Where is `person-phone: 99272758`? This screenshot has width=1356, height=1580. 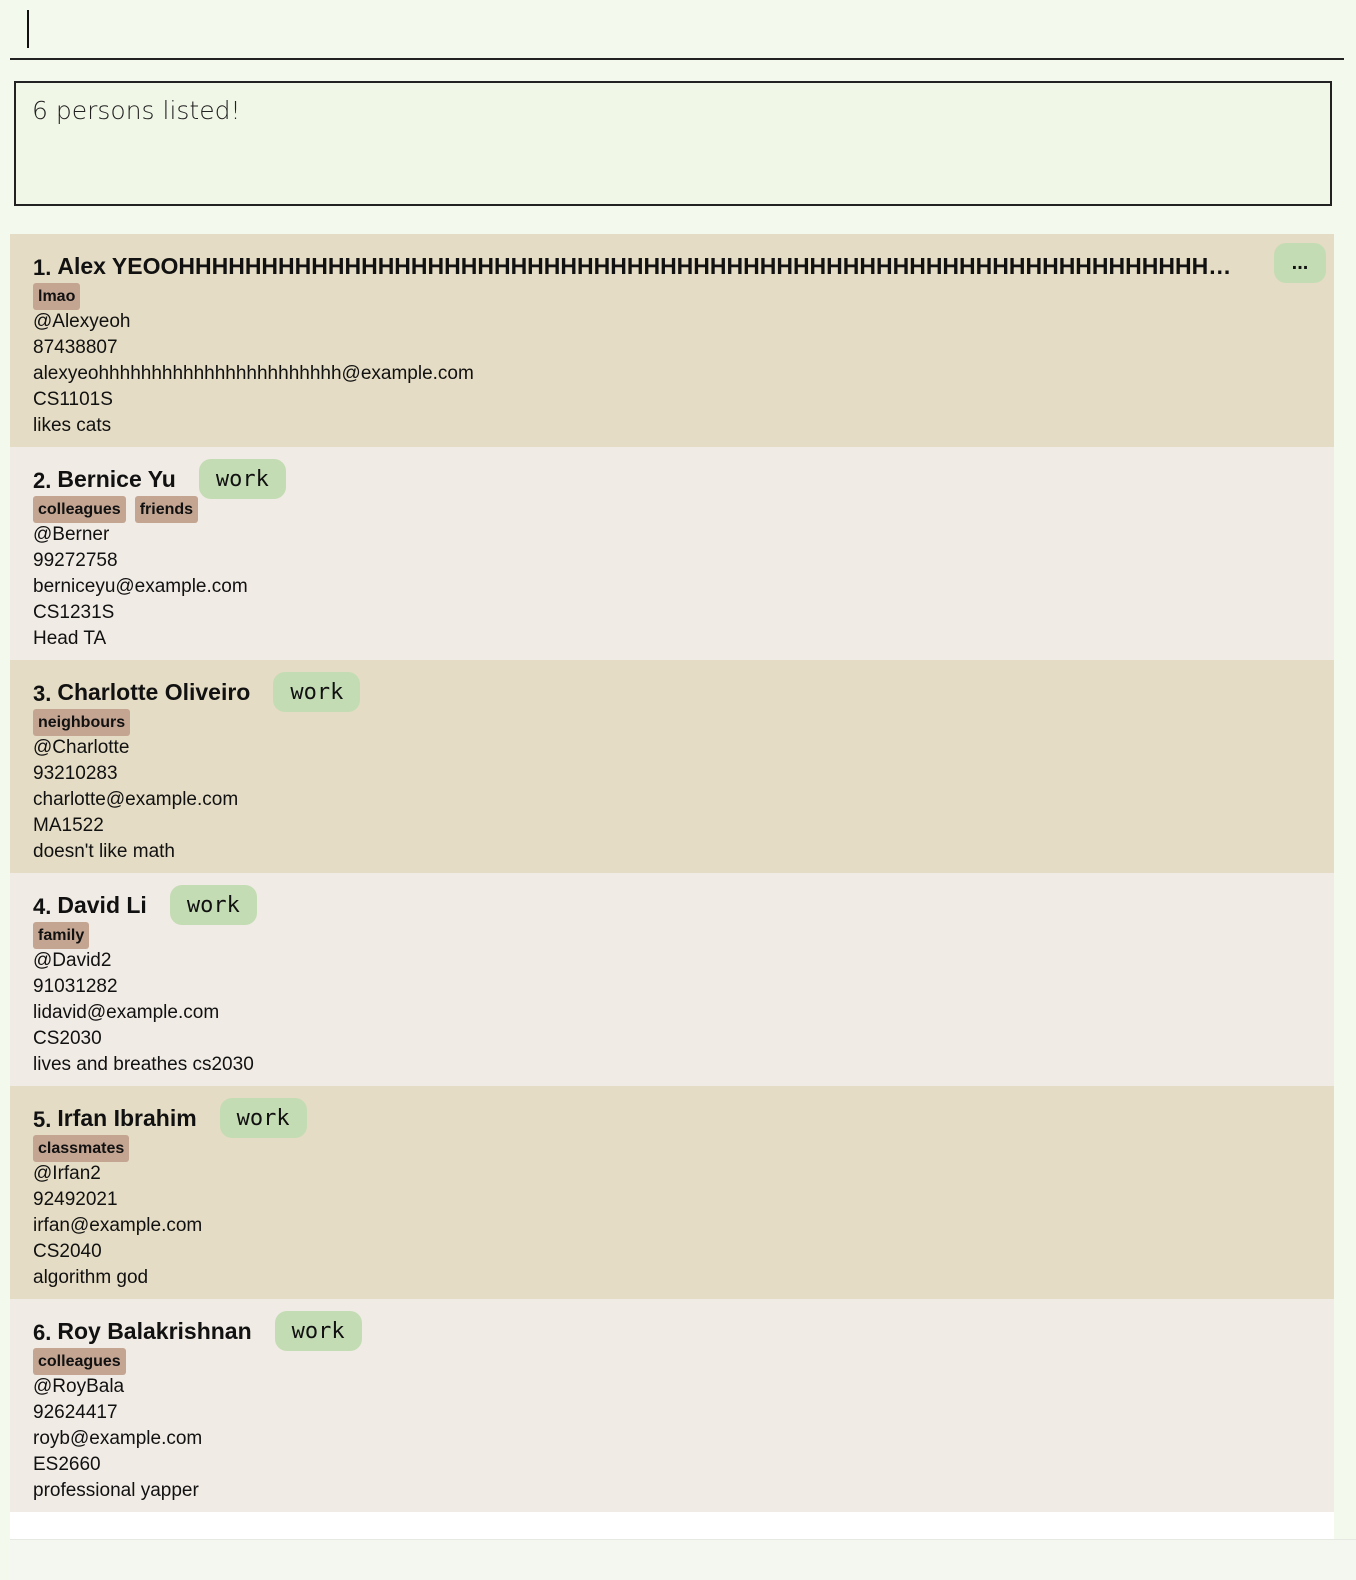 person-phone: 99272758 is located at coordinates (75, 560).